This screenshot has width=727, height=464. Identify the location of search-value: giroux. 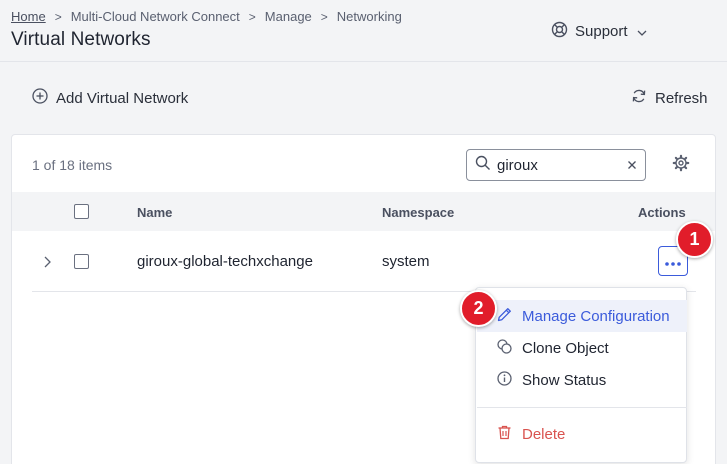
(517, 165).